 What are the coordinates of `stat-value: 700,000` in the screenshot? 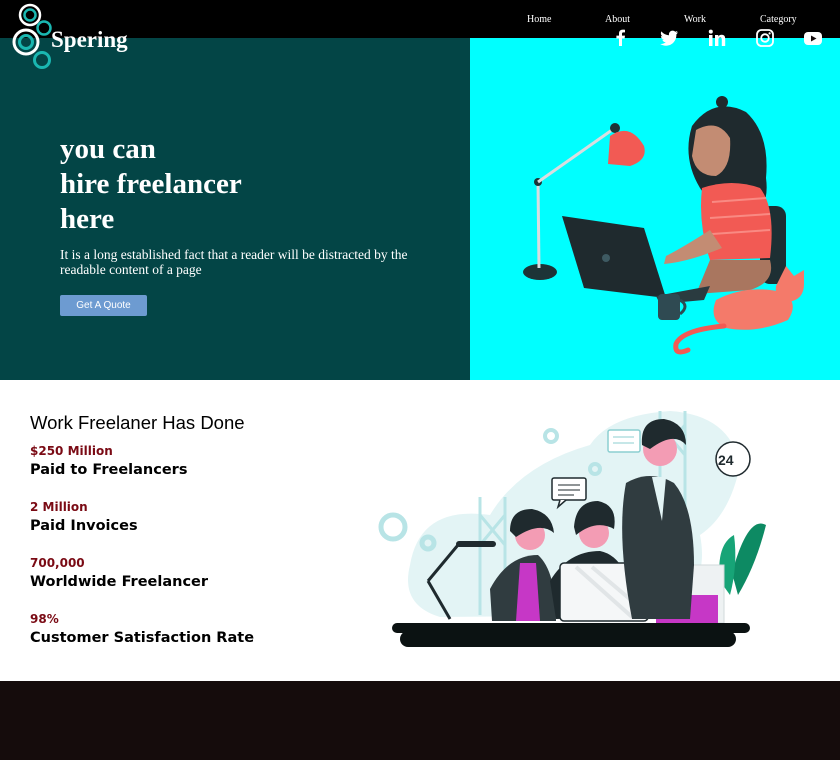 It's located at (57, 563).